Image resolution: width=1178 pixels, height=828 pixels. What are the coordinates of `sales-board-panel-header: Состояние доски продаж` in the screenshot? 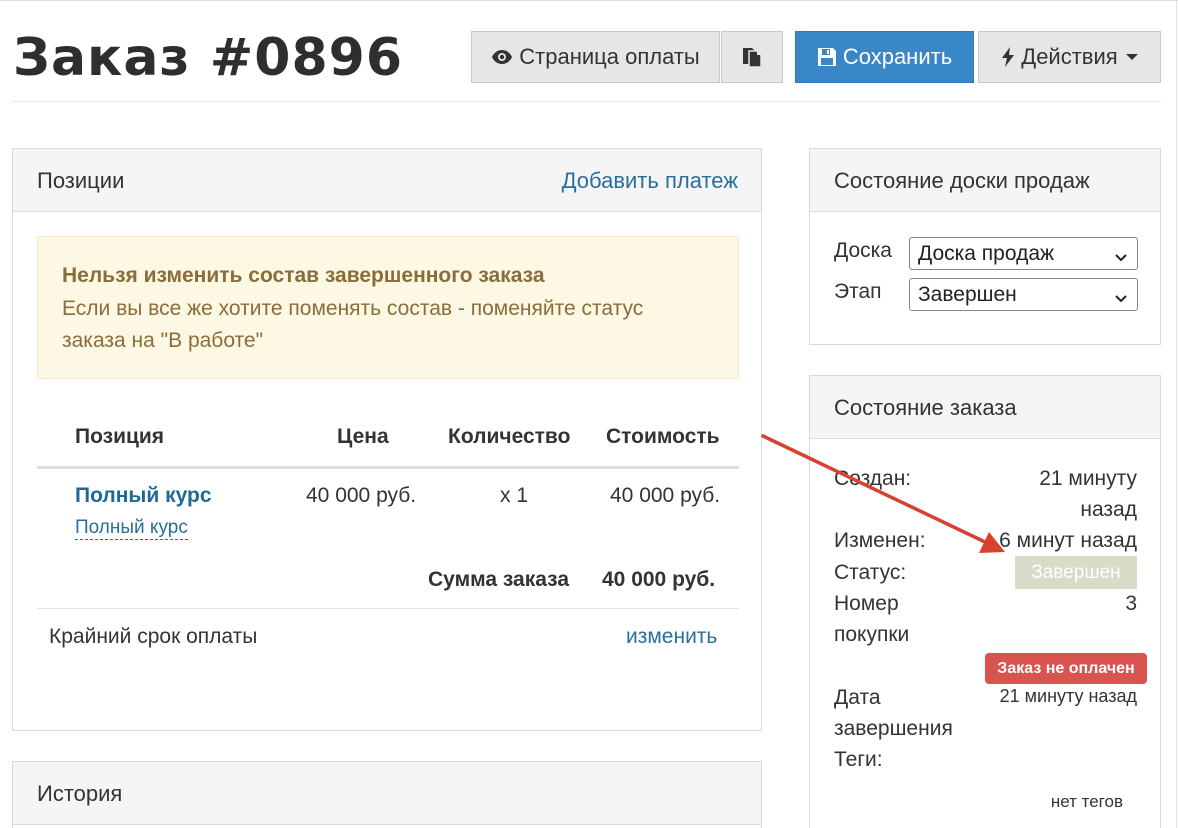 It's located at (985, 180).